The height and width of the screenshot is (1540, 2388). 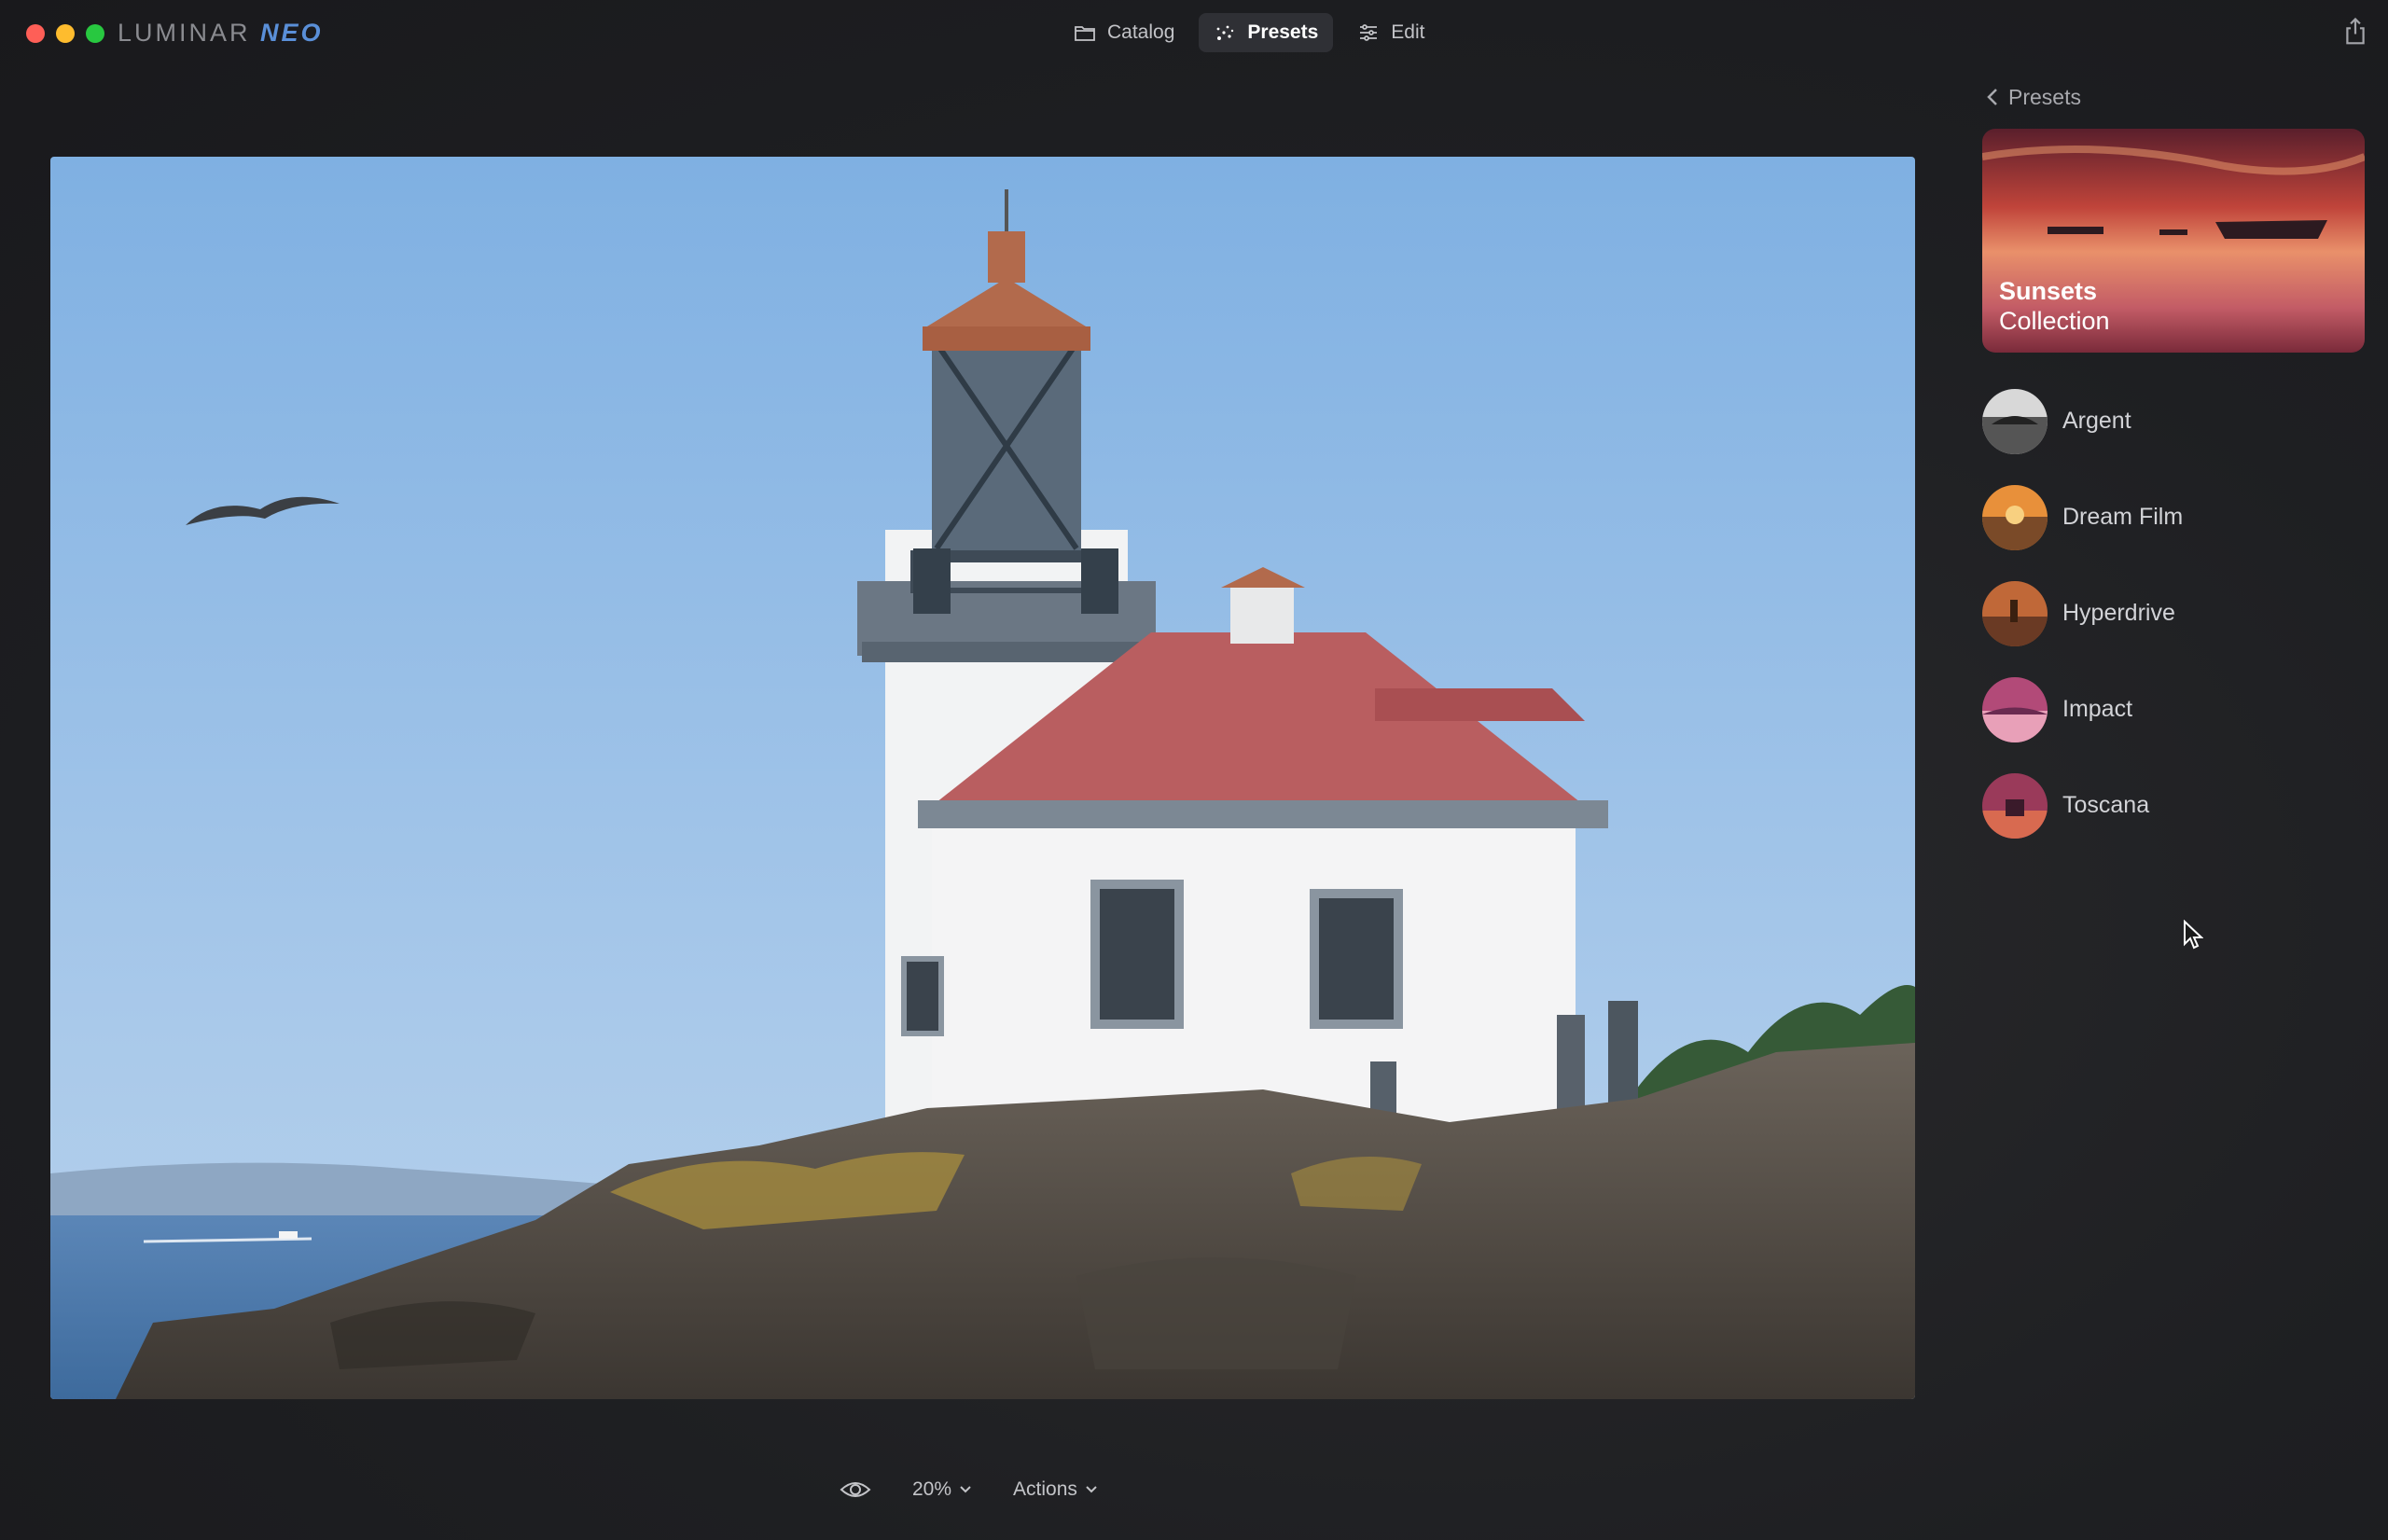 I want to click on actions-label: Actions, so click(x=1045, y=1489).